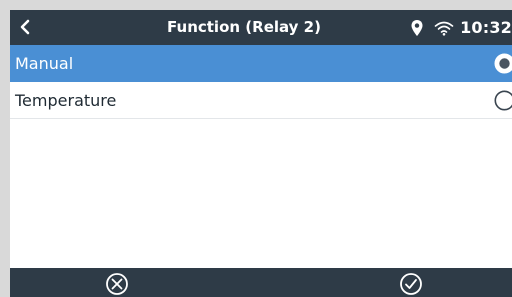 The height and width of the screenshot is (297, 512). I want to click on option-label: Temperature, so click(66, 100).